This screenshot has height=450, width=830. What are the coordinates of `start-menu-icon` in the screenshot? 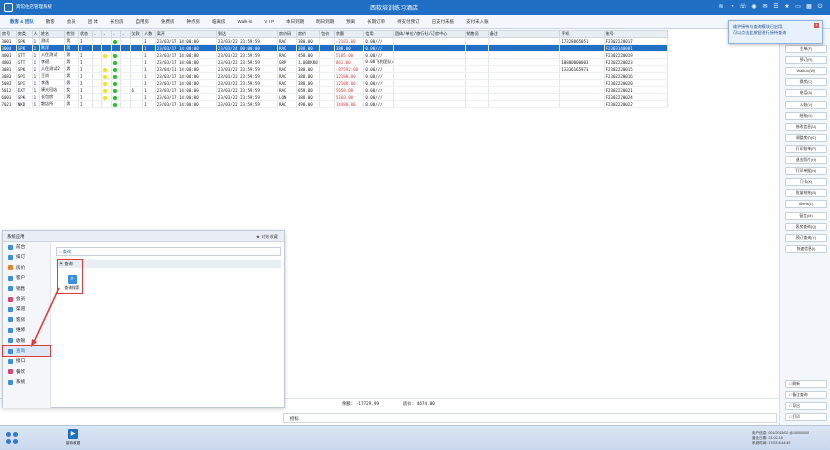 It's located at (12, 438).